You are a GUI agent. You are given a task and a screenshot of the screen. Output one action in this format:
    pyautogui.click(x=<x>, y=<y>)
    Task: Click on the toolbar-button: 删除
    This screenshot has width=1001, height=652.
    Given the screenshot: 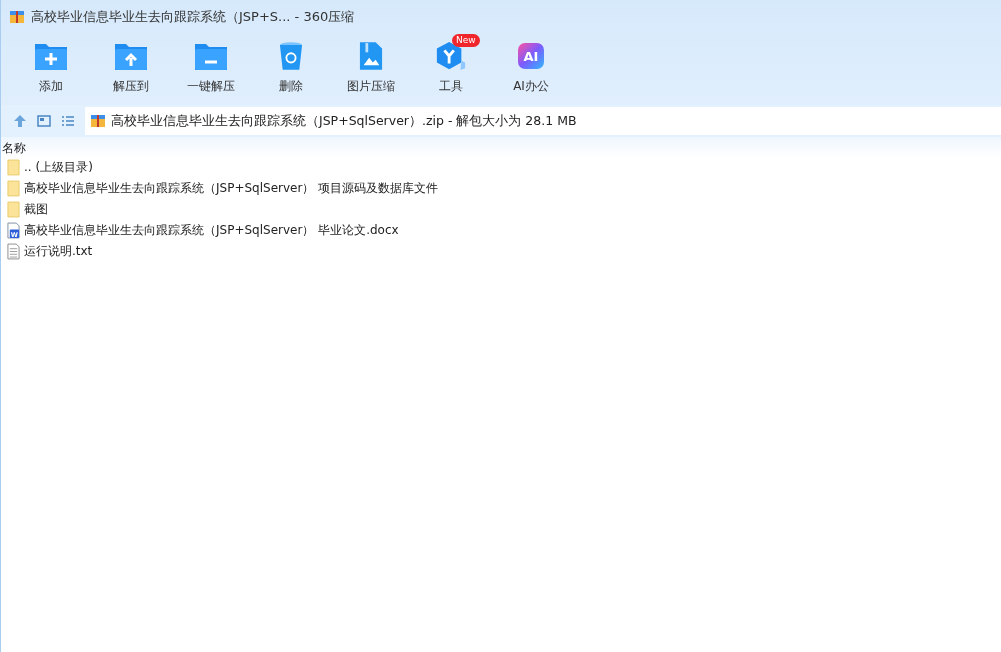 What is the action you would take?
    pyautogui.click(x=291, y=69)
    